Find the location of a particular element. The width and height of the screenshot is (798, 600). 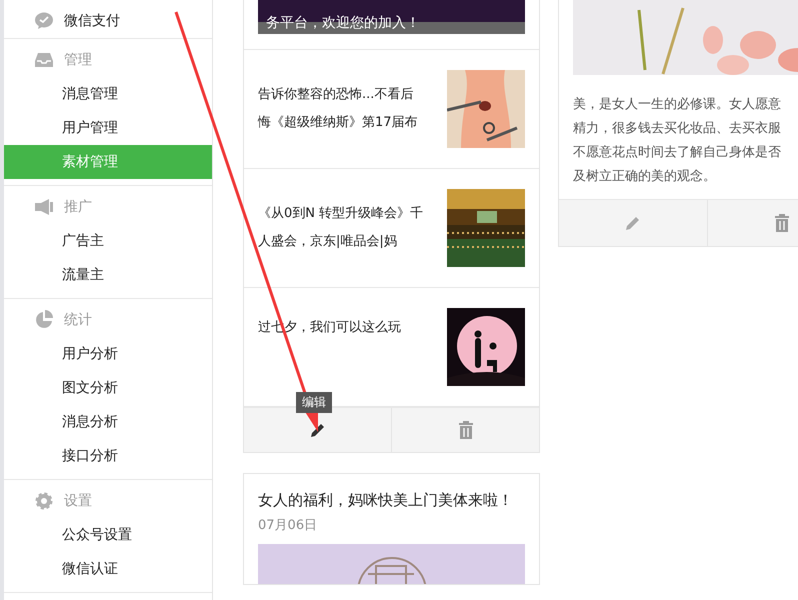

article-date: 07月06日 is located at coordinates (287, 526).